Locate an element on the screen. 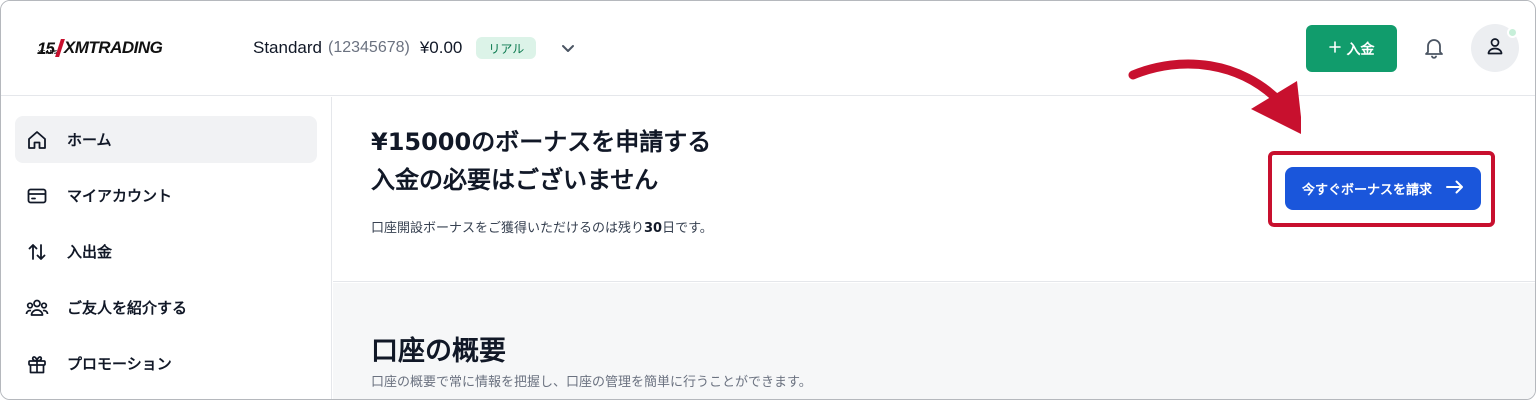 Image resolution: width=1536 pixels, height=400 pixels. sidebar-item-my-account: マイアカウント is located at coordinates (166, 195).